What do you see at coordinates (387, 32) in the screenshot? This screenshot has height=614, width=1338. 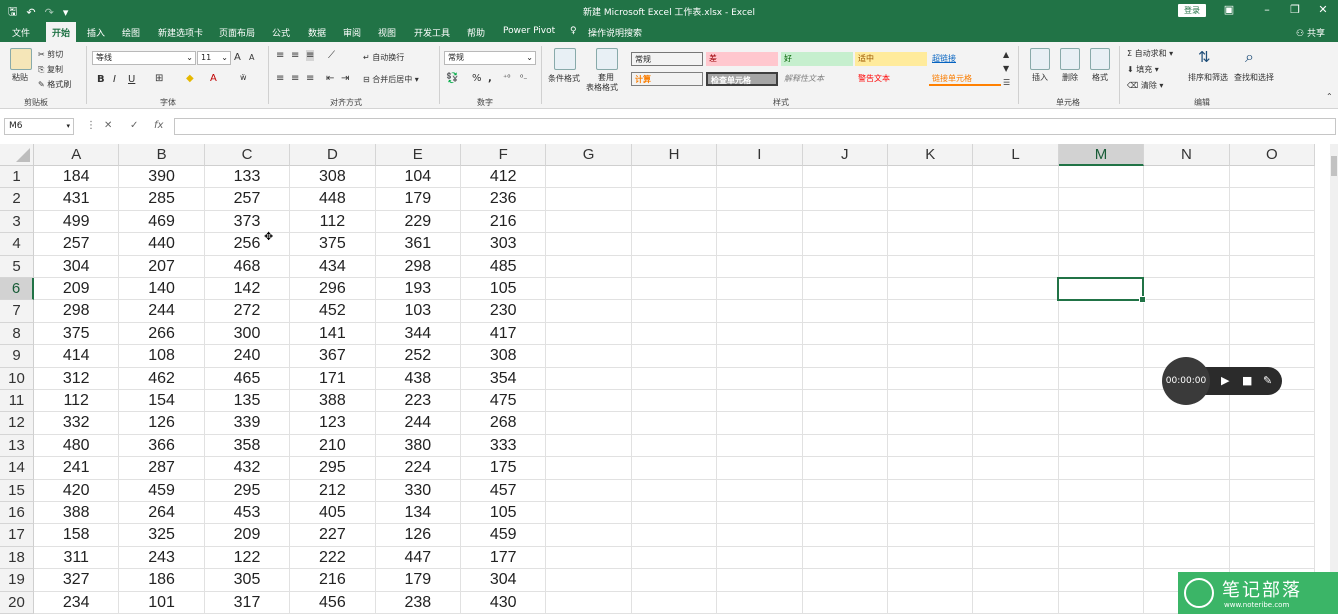 I see `tab-view: 视图` at bounding box center [387, 32].